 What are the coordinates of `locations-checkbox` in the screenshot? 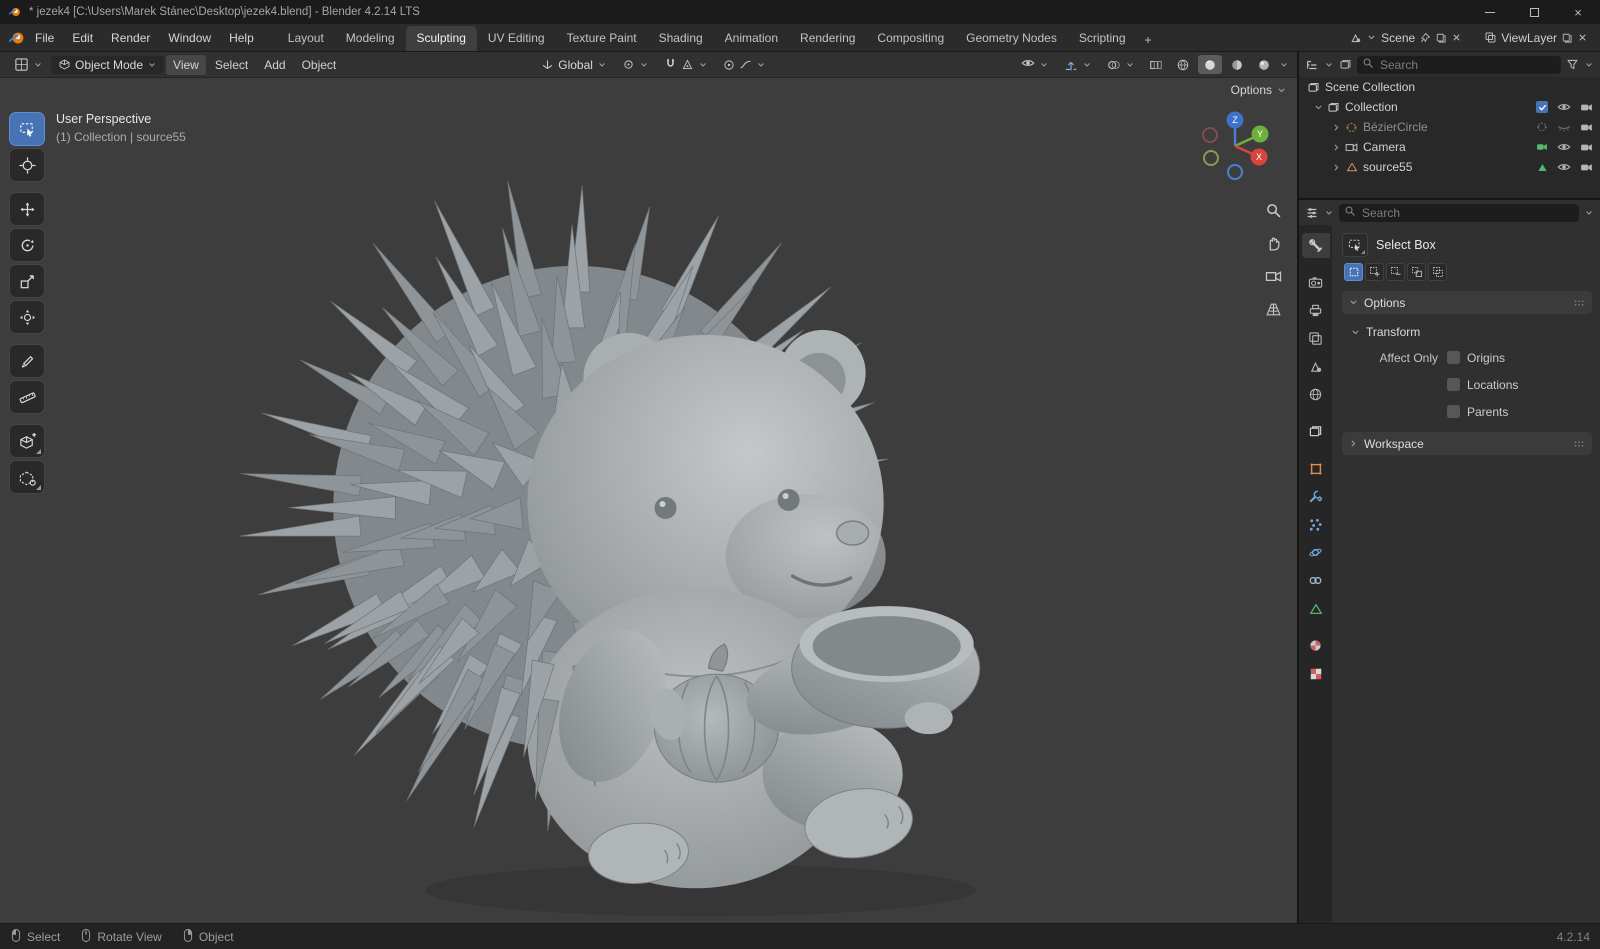 It's located at (1453, 384).